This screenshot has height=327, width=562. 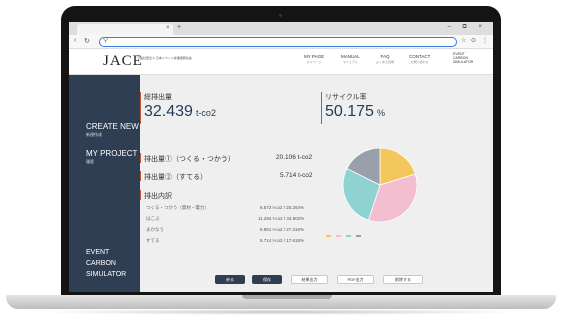 I want to click on browser-addressbar: ‹ ↻ ⚲ ☆ ⊙ ⋮, so click(x=281, y=42).